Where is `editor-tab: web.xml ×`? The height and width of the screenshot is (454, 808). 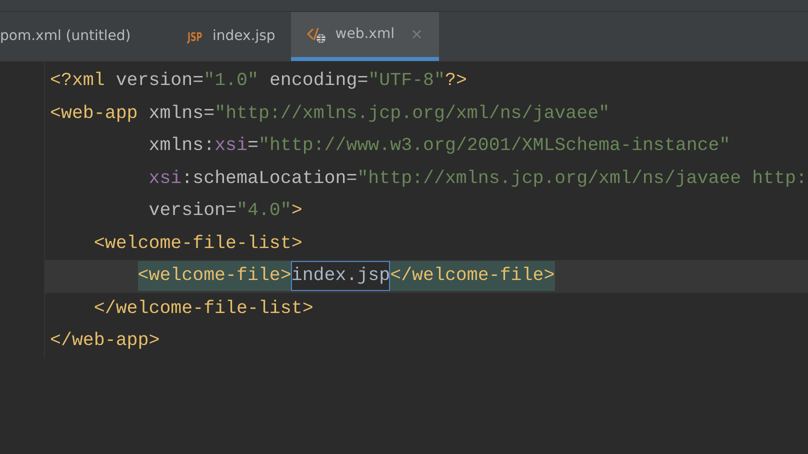
editor-tab: web.xml × is located at coordinates (365, 36).